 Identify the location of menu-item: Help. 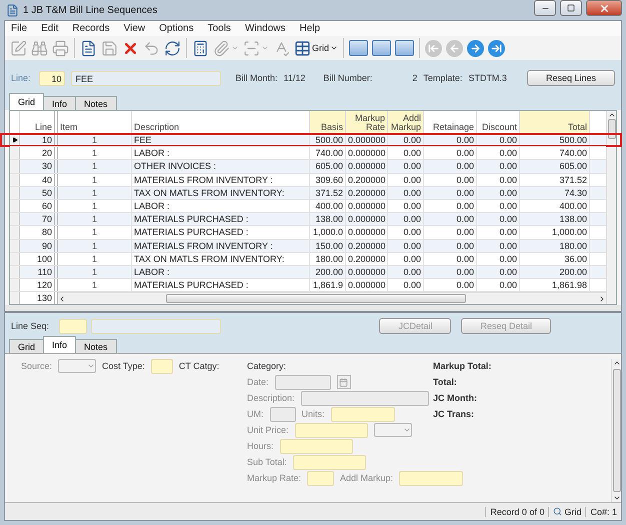
(310, 28).